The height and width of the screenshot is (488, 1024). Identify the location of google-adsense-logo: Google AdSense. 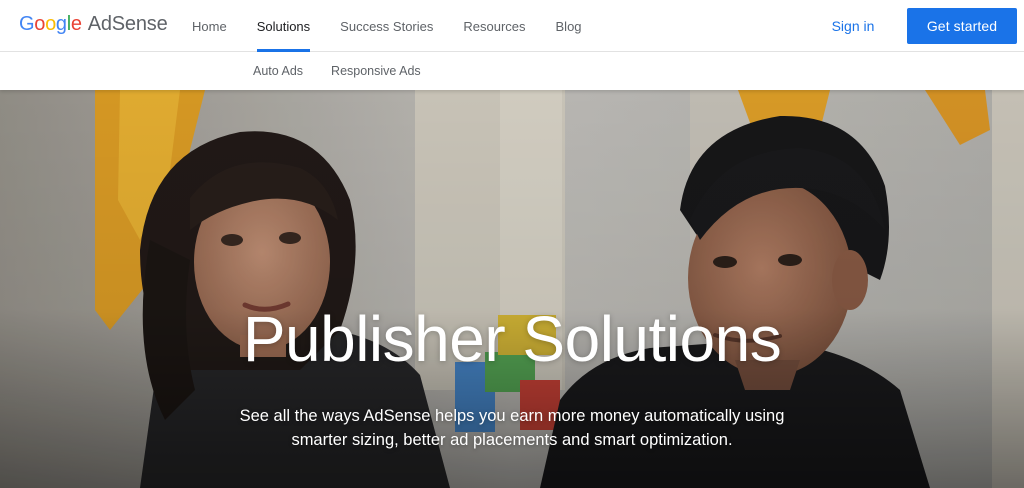
(93, 26).